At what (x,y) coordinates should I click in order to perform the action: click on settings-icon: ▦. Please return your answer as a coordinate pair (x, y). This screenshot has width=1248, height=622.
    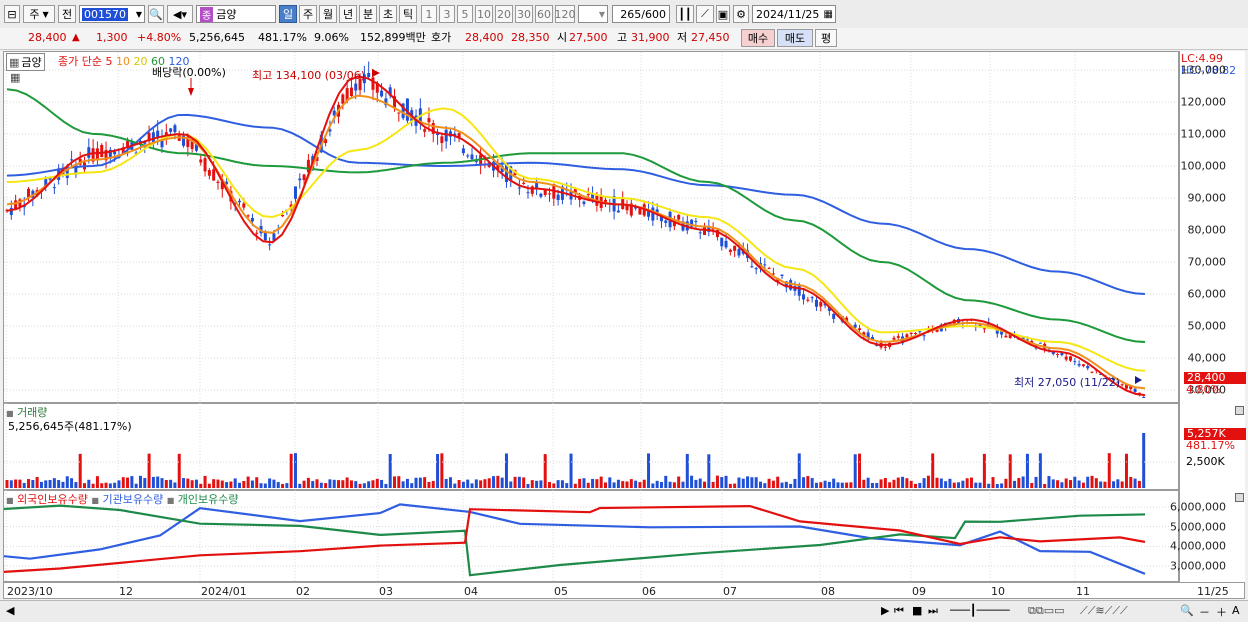
    Looking at the image, I should click on (15, 77).